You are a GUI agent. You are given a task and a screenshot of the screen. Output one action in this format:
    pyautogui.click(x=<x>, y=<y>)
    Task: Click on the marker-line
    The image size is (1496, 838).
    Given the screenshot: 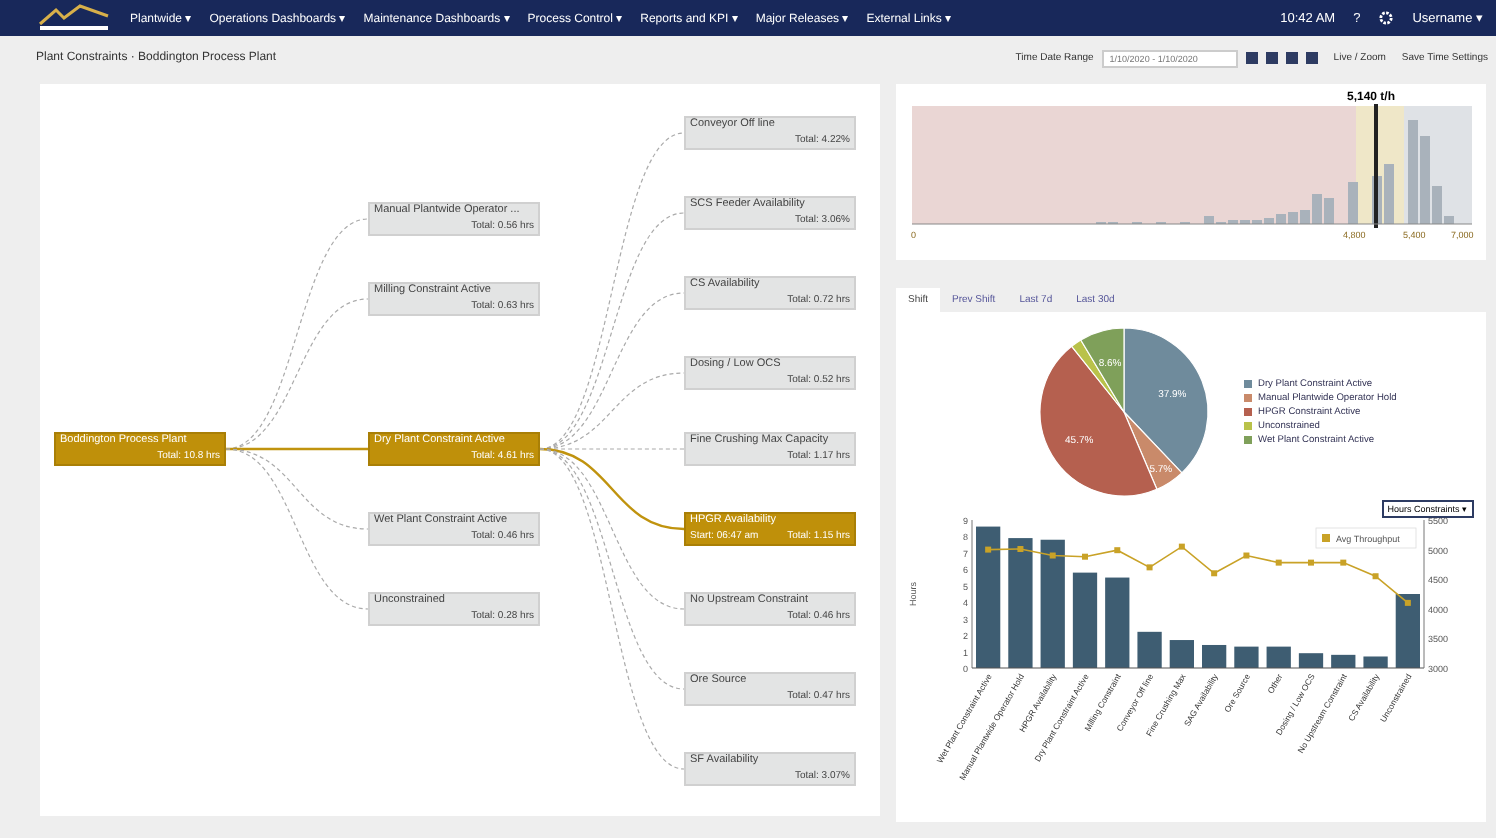 What is the action you would take?
    pyautogui.click(x=1375, y=166)
    